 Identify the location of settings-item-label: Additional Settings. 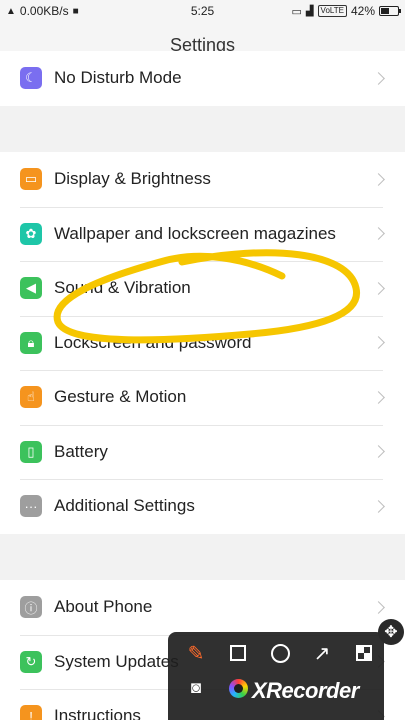
(124, 506).